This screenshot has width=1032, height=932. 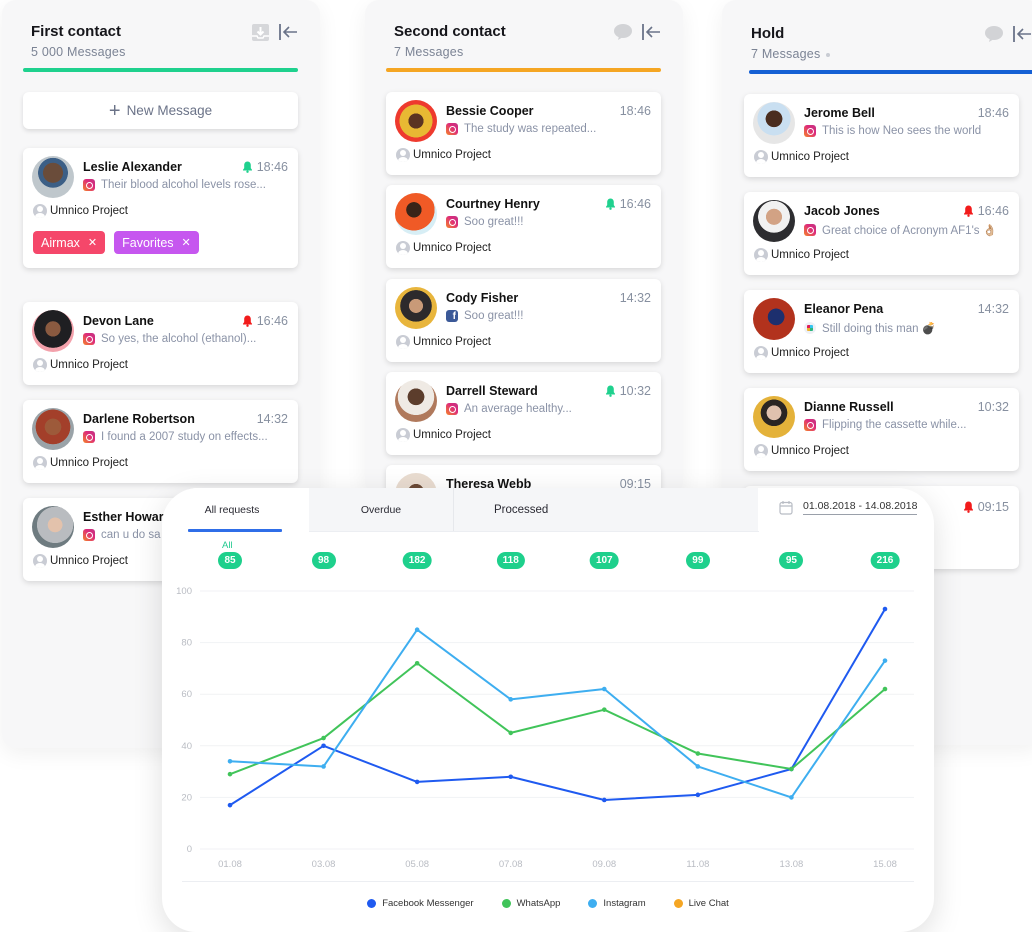 I want to click on legend-divider, so click(x=548, y=881).